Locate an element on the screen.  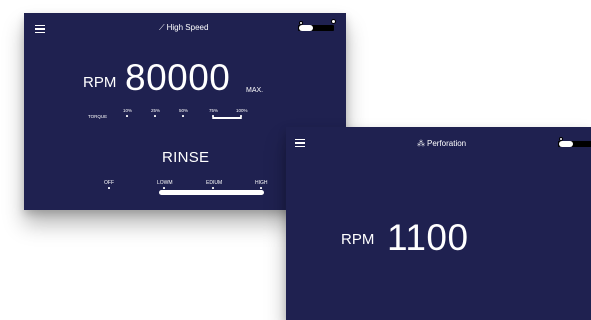
bur-icon: ⟋ is located at coordinates (162, 27).